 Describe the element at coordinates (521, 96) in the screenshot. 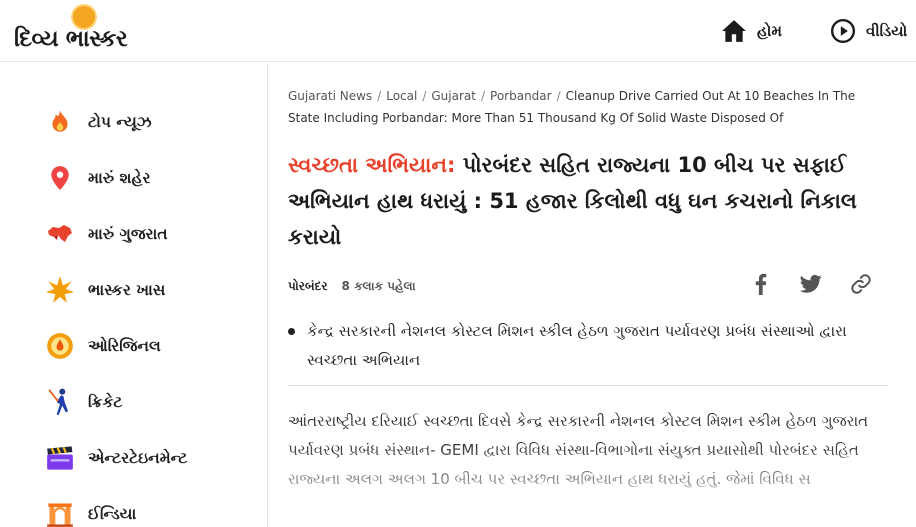

I see `breadcrumb-item: Porbandar` at that location.